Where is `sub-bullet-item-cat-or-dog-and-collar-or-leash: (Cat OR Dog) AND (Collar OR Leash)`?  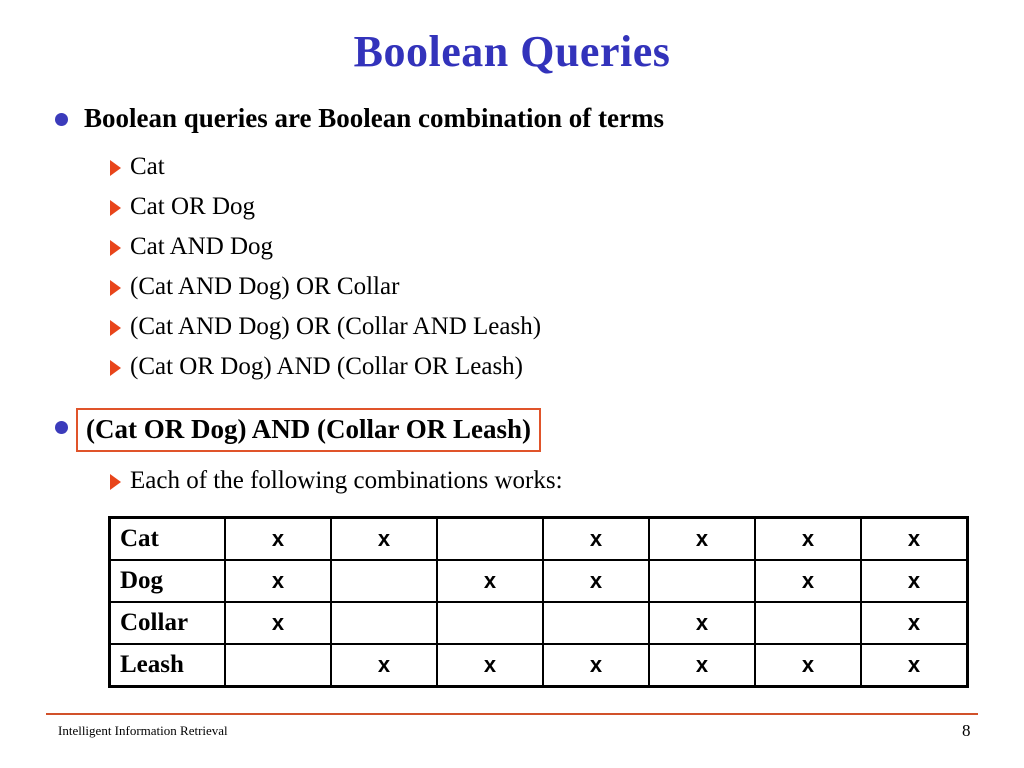
sub-bullet-item-cat-or-dog-and-collar-or-leash: (Cat OR Dog) AND (Collar OR Leash) is located at coordinates (512, 370).